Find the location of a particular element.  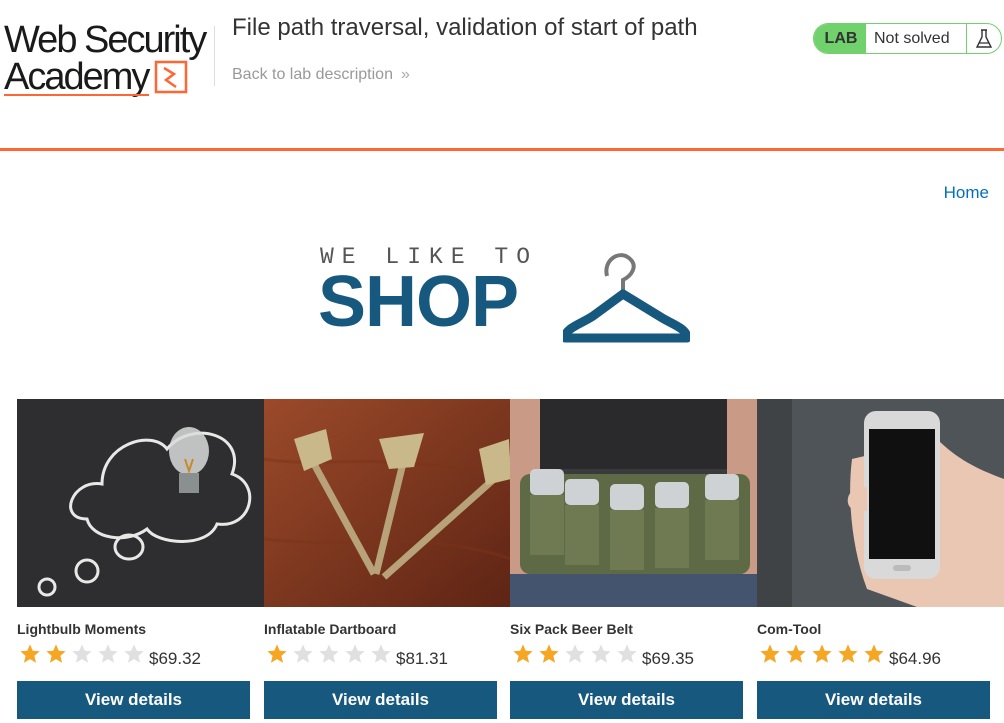

logo-text-line1: Web Security is located at coordinates (105, 40).